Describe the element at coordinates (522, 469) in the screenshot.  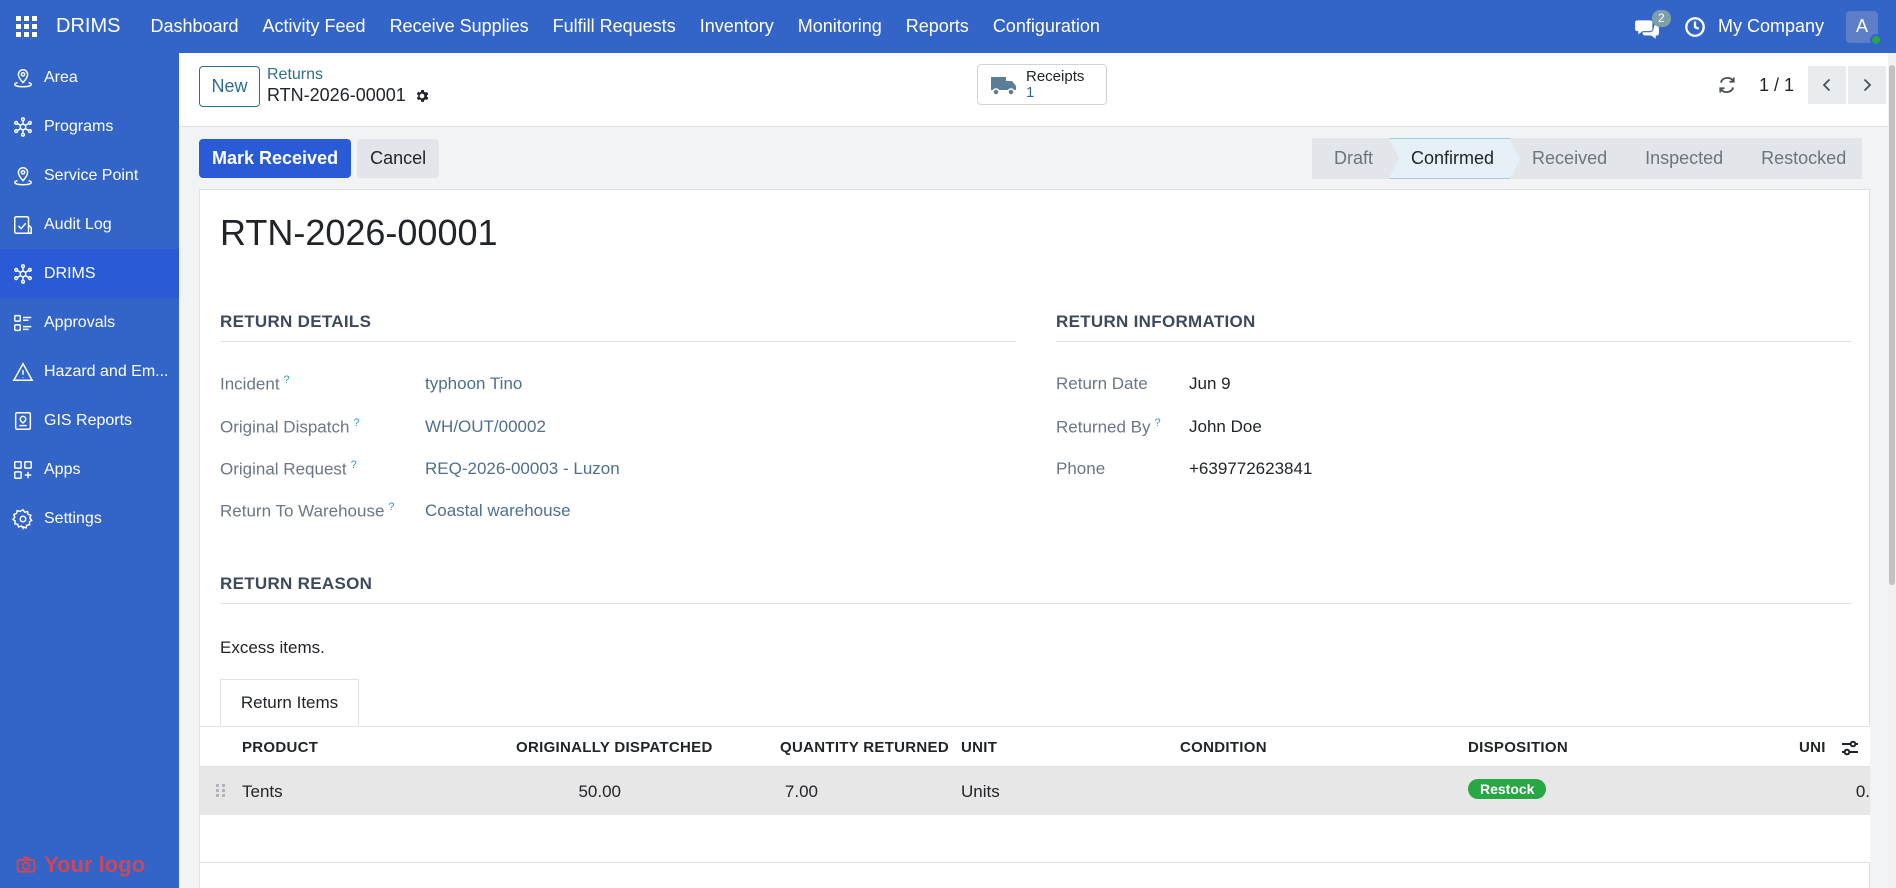
I see `original-request-link: REQ-2026-00003 - Luzon` at that location.